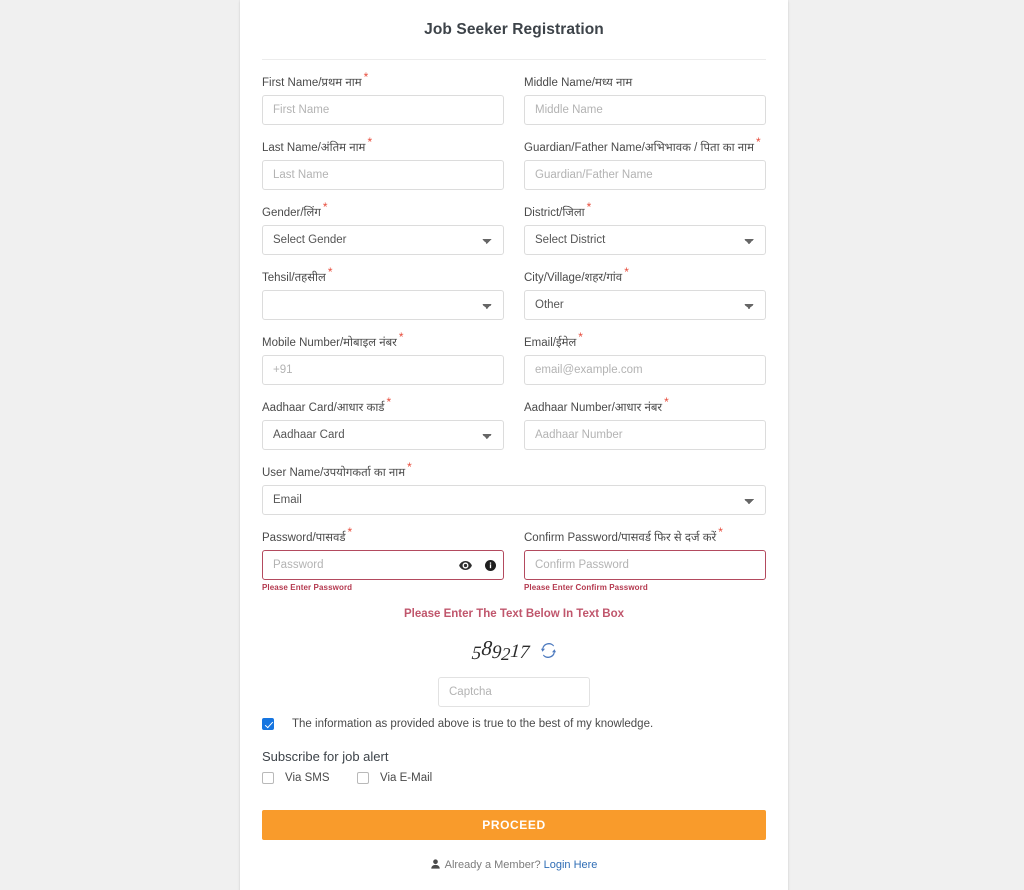  Describe the element at coordinates (514, 59) in the screenshot. I see `title-divider` at that location.